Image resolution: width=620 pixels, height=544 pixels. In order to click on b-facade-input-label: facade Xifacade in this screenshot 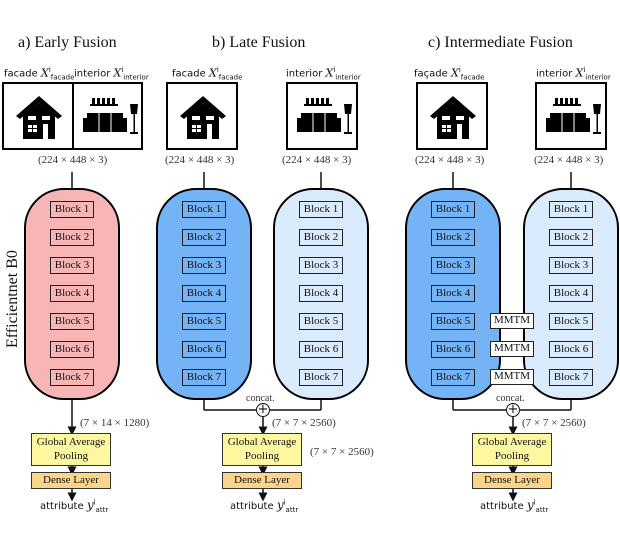, I will do `click(207, 74)`.